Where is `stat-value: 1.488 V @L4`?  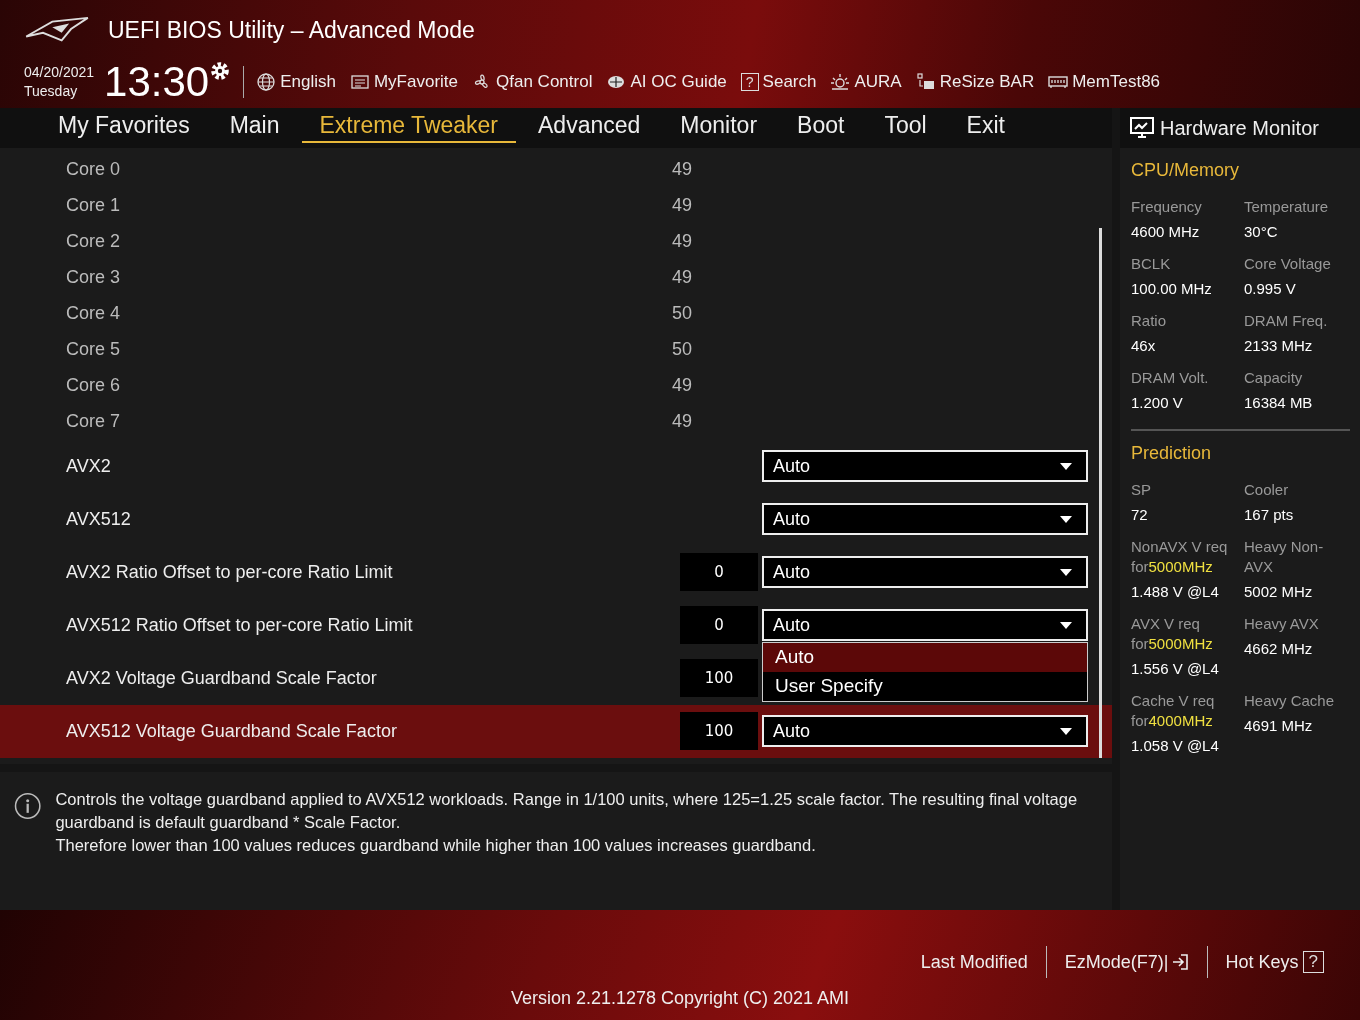 stat-value: 1.488 V @L4 is located at coordinates (1175, 591).